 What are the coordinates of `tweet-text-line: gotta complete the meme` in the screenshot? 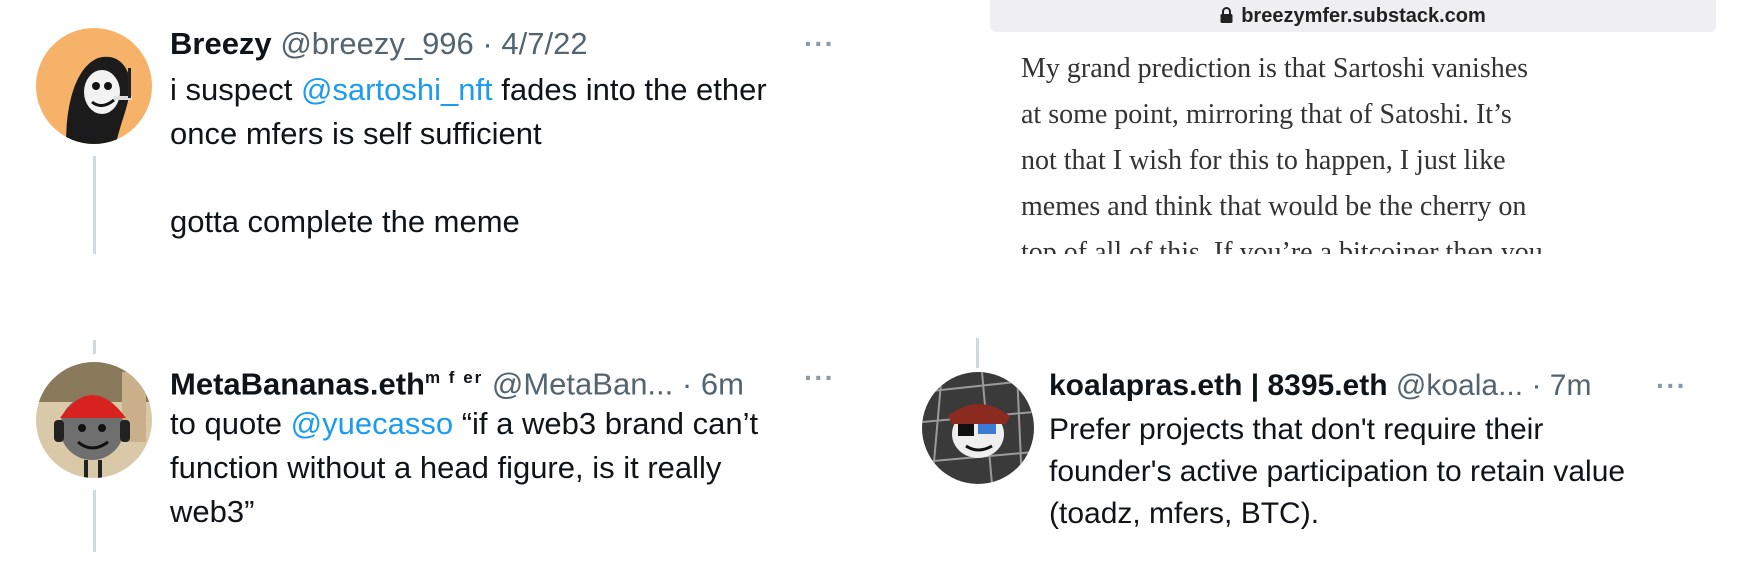 It's located at (345, 221).